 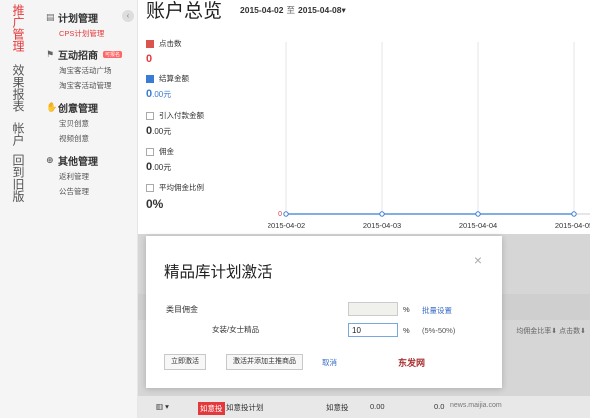 What do you see at coordinates (329, 362) in the screenshot?
I see `cancel-link: 取消` at bounding box center [329, 362].